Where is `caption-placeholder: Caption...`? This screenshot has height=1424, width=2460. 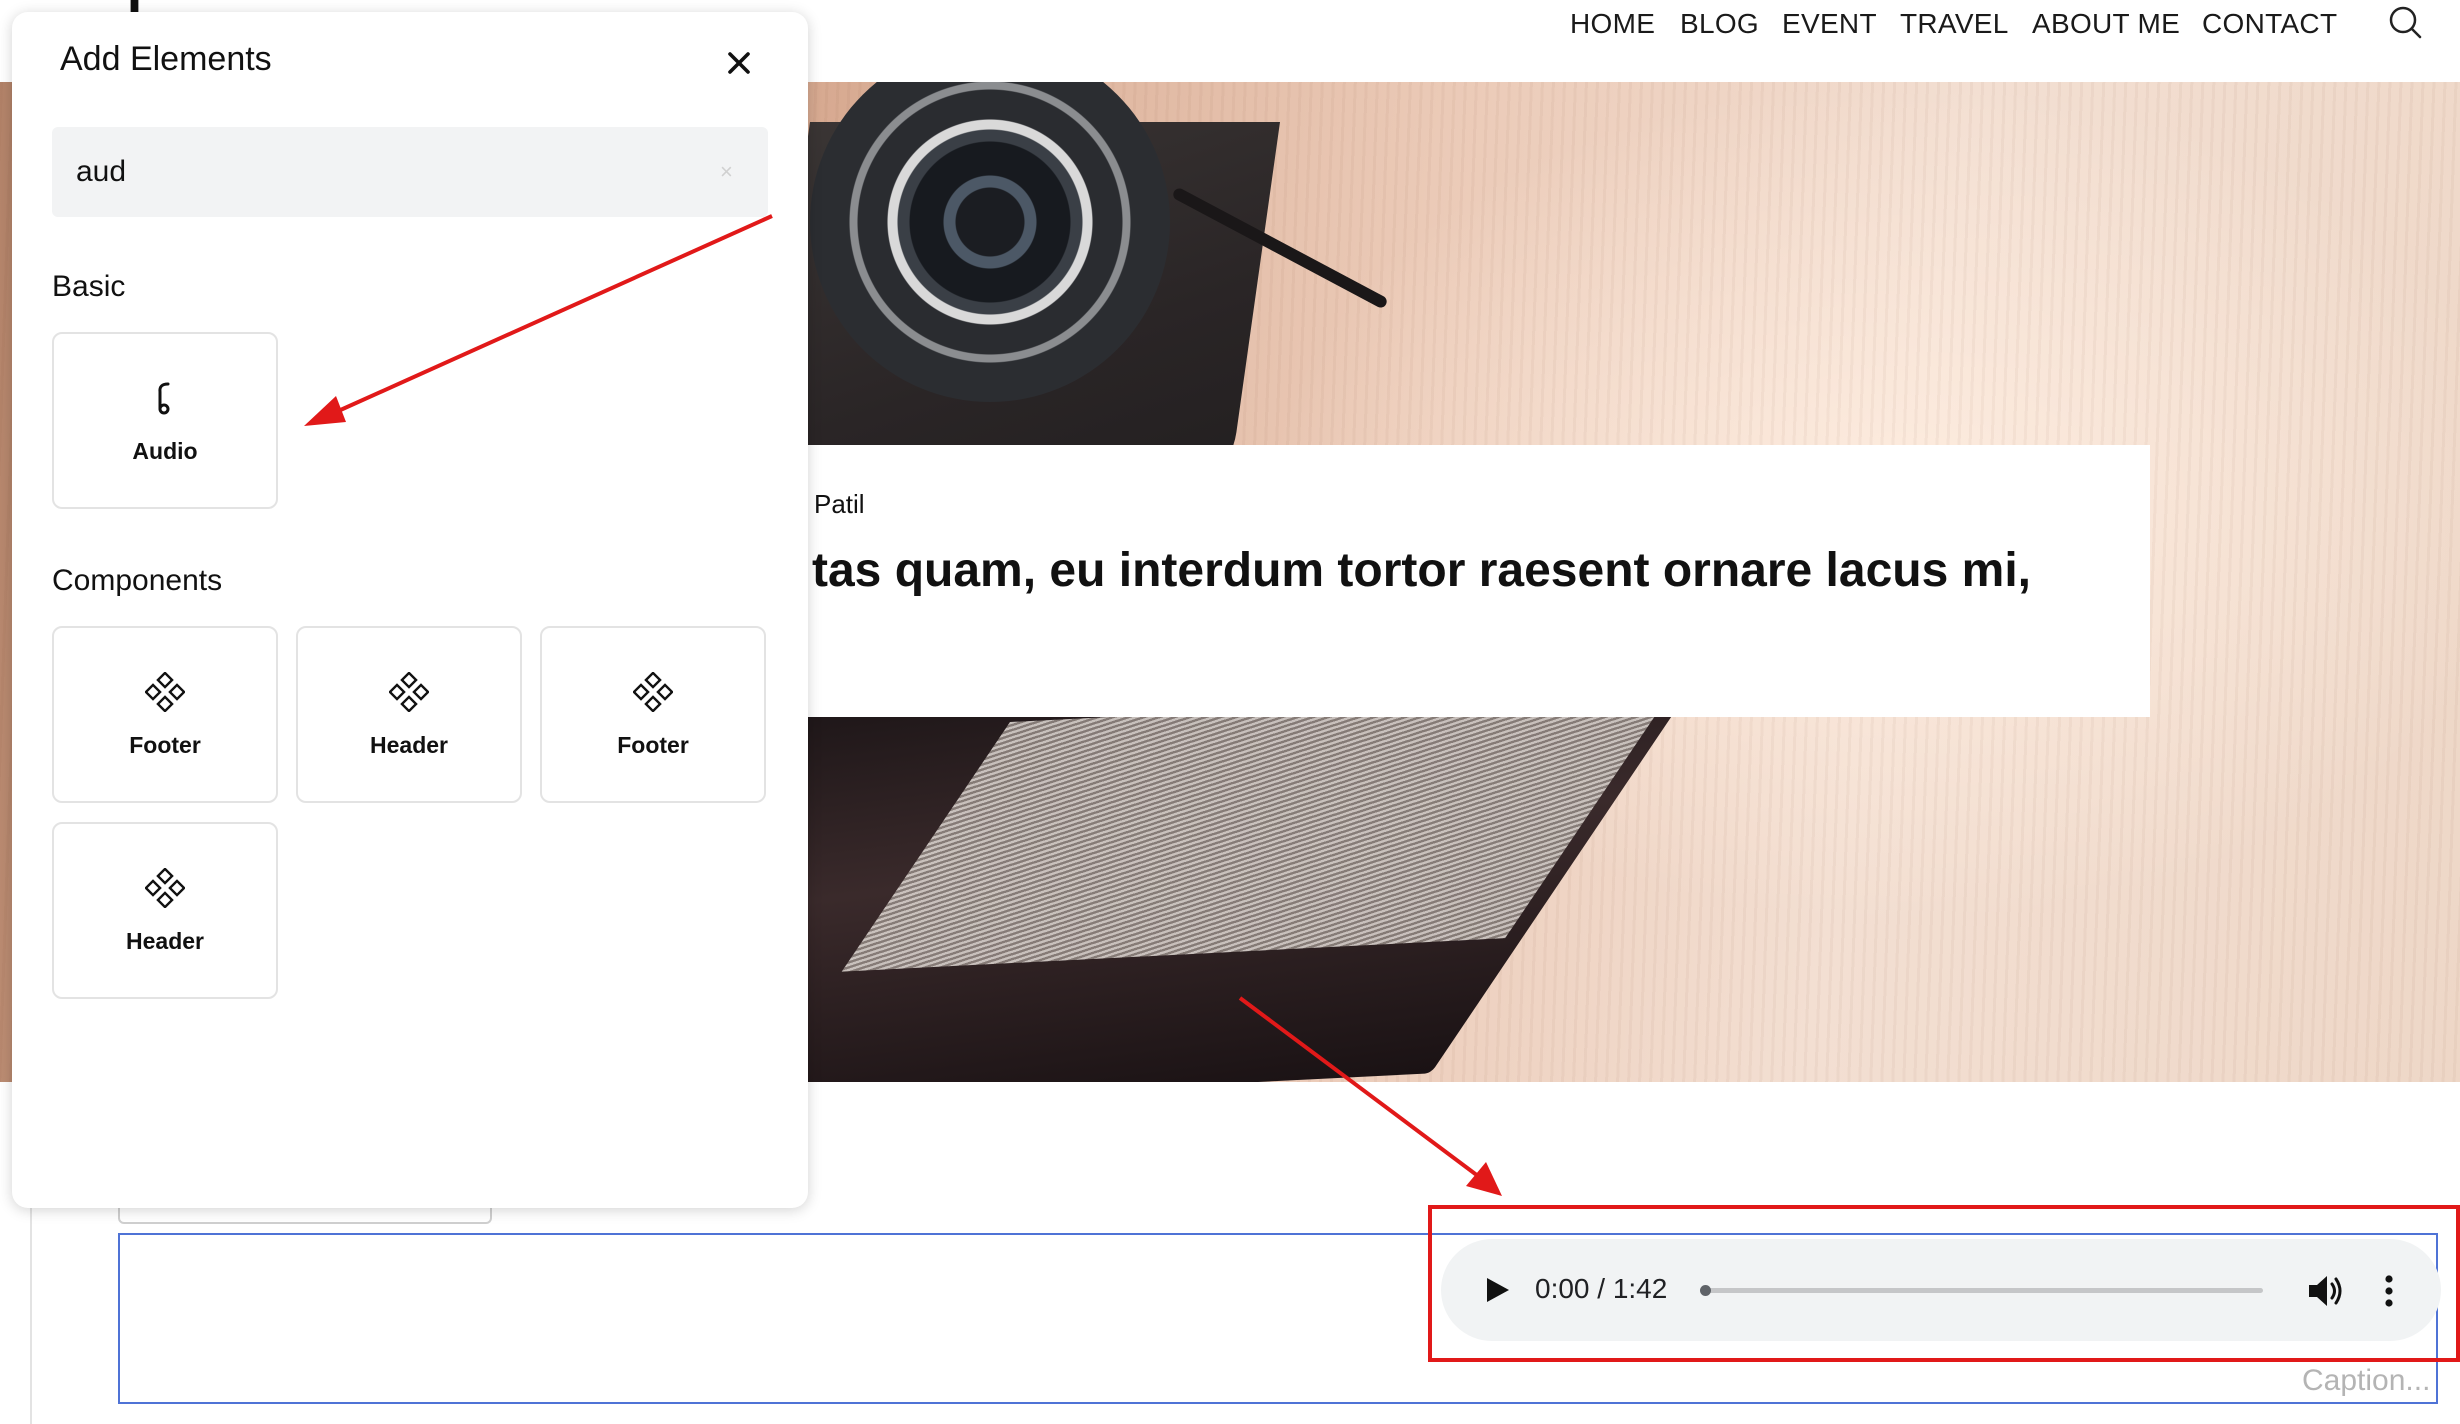
caption-placeholder: Caption... is located at coordinates (2366, 1381).